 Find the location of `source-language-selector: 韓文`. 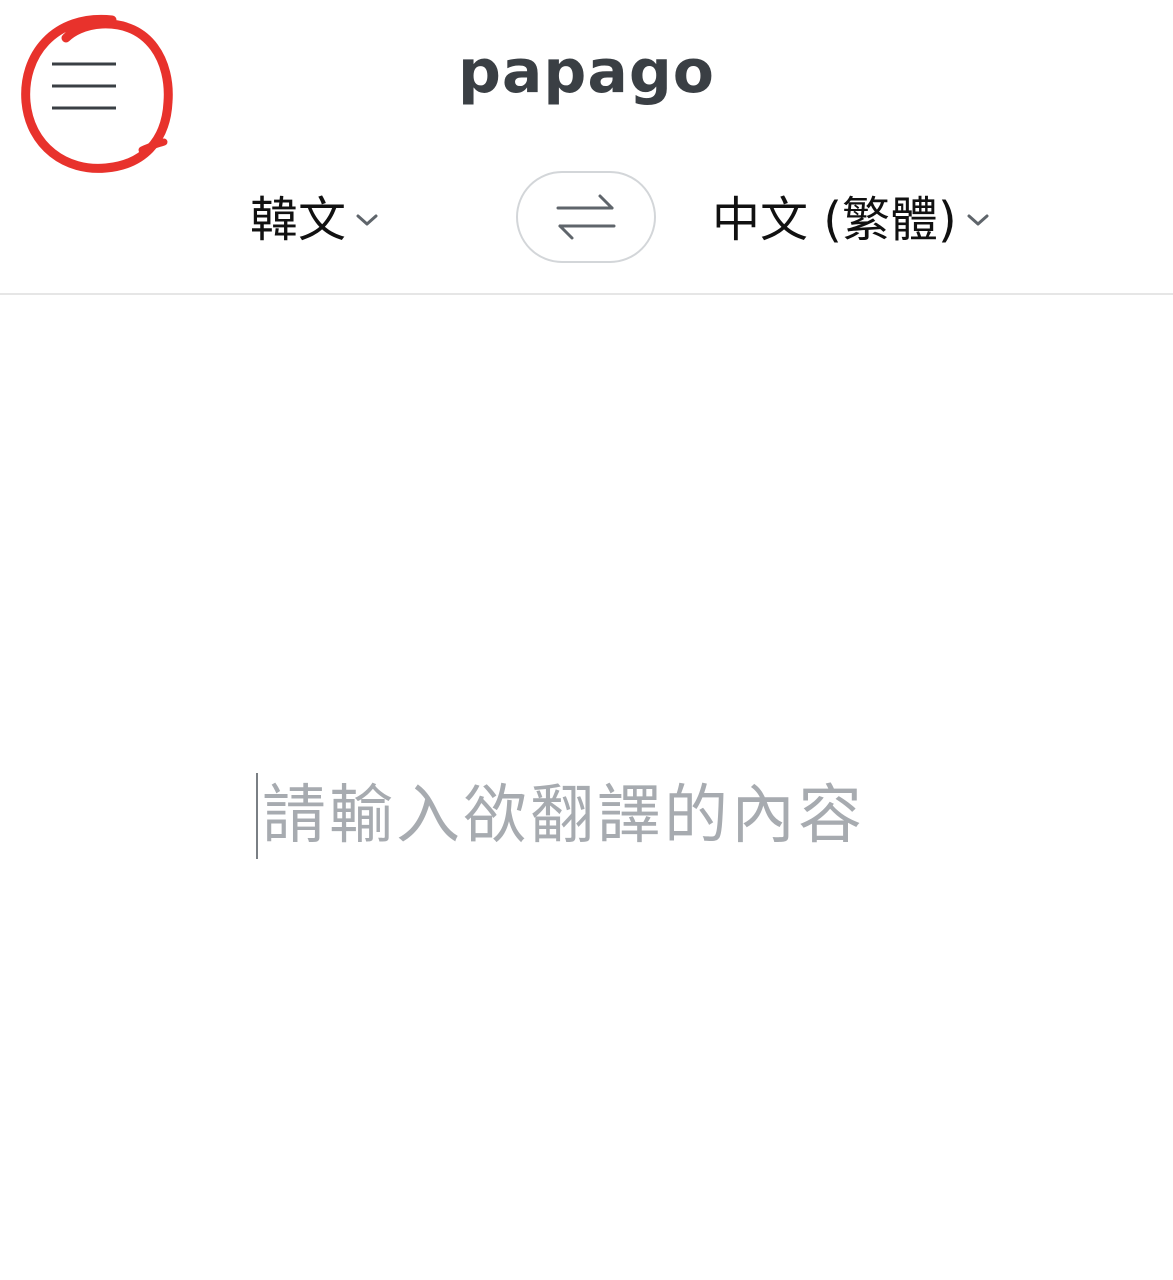

source-language-selector: 韓文 is located at coordinates (315, 220).